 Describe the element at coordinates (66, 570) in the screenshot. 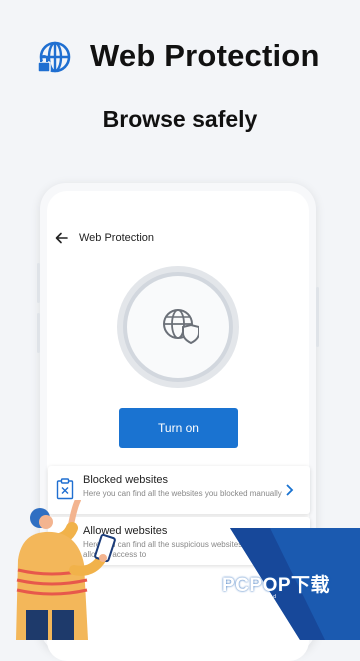

I see `person-with-phone-illustration` at that location.